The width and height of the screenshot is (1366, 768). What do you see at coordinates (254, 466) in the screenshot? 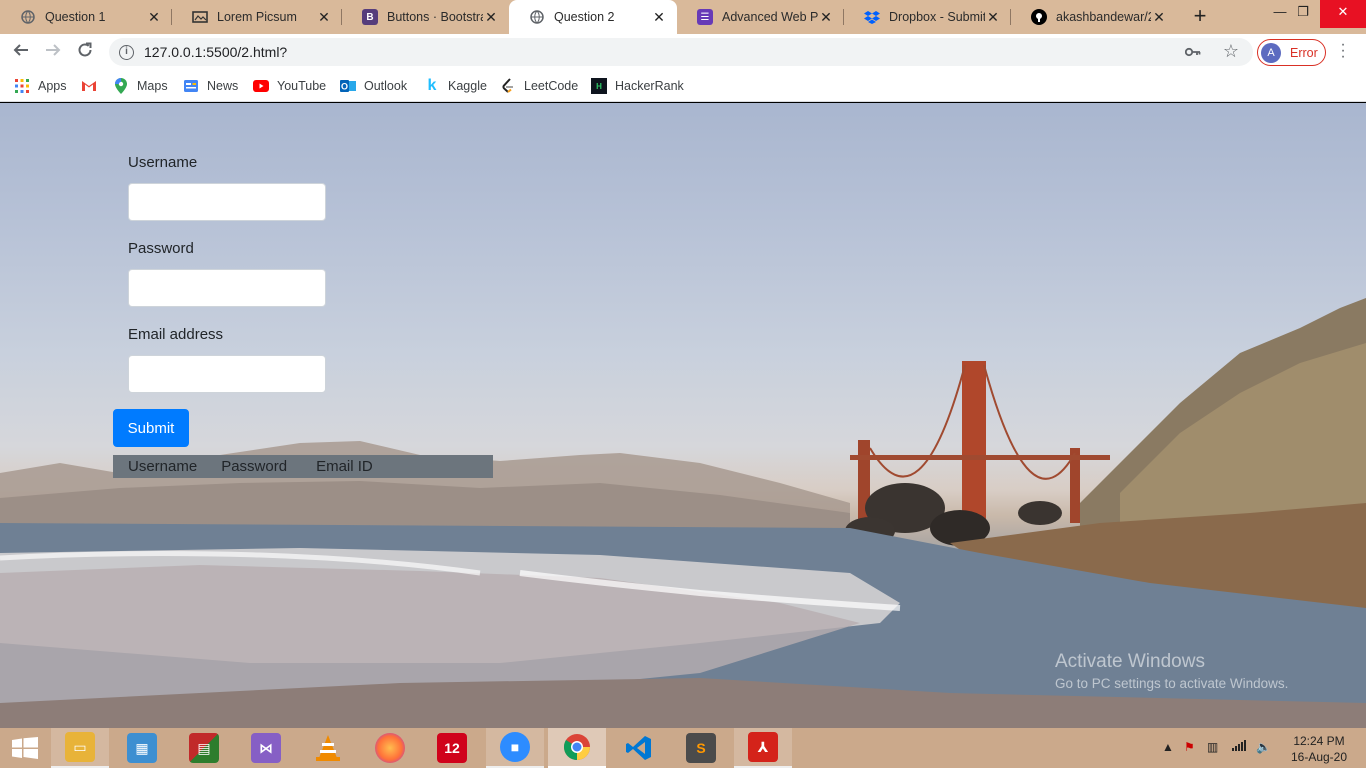
I see `column-header-password: Password` at bounding box center [254, 466].